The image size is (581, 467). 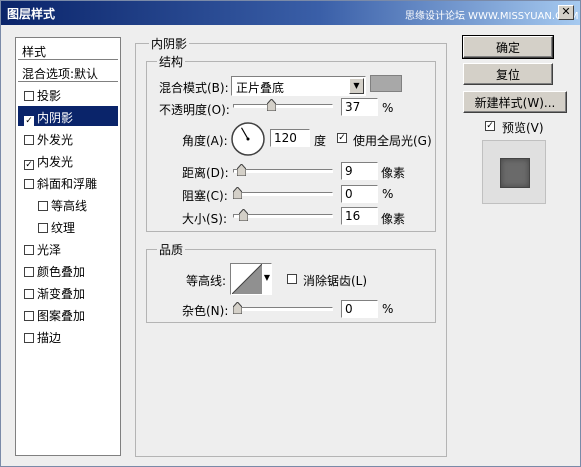 What do you see at coordinates (359, 107) in the screenshot?
I see `opacity-input: 37` at bounding box center [359, 107].